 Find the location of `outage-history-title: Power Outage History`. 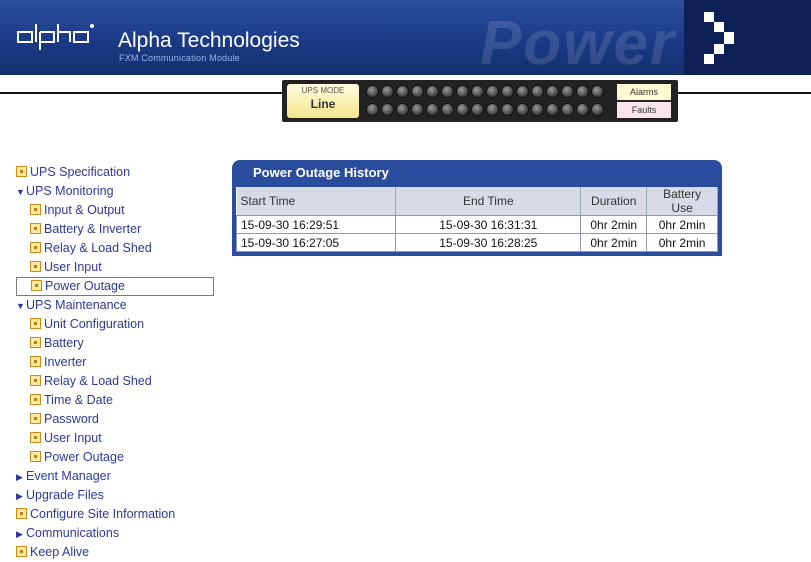

outage-history-title: Power Outage History is located at coordinates (321, 172).